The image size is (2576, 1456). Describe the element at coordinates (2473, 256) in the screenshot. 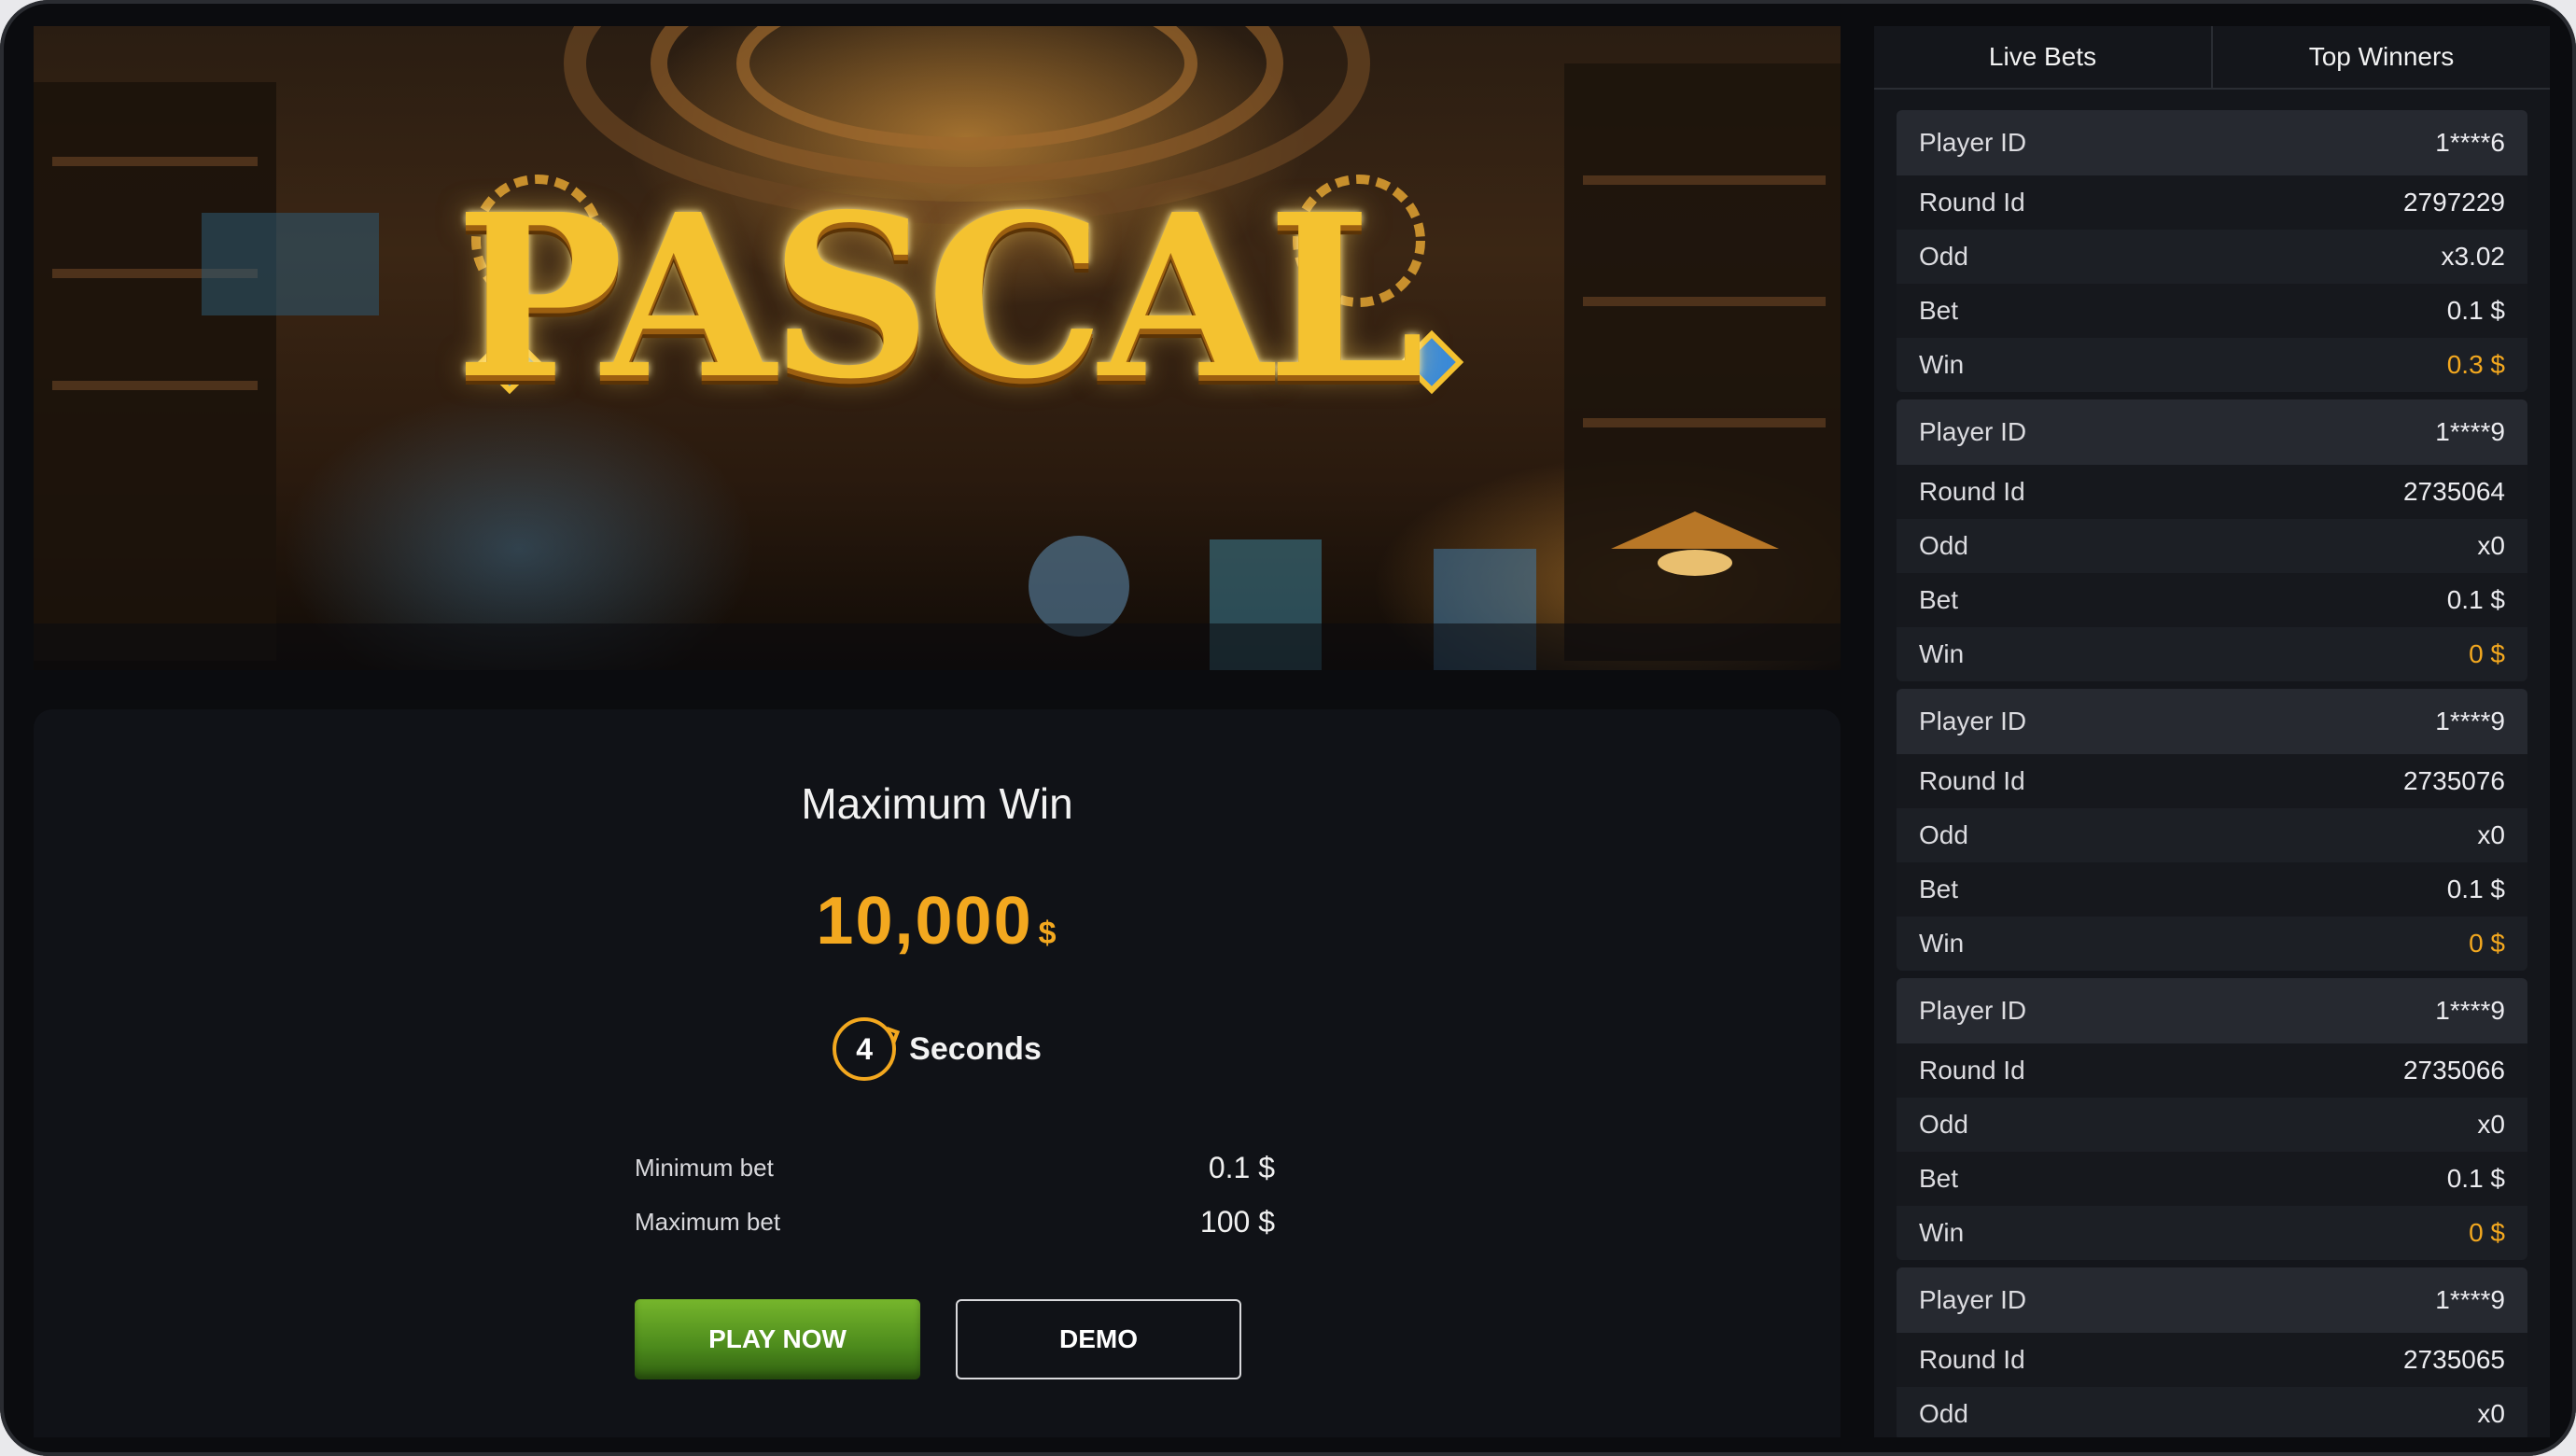

I see `odd-value: x3.02` at that location.